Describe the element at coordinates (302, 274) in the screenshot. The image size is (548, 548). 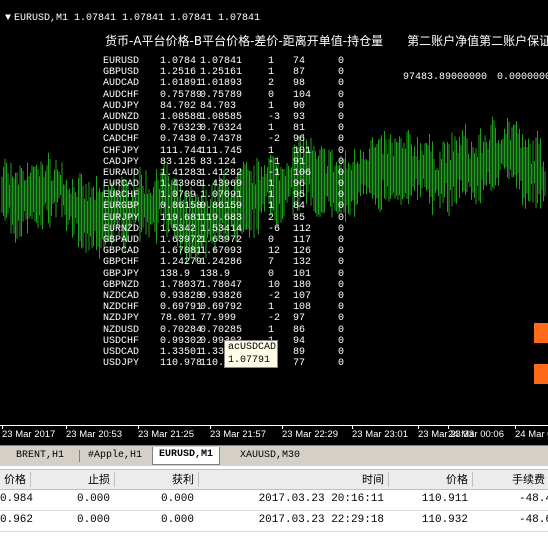
I see `pair-distance: 101` at that location.